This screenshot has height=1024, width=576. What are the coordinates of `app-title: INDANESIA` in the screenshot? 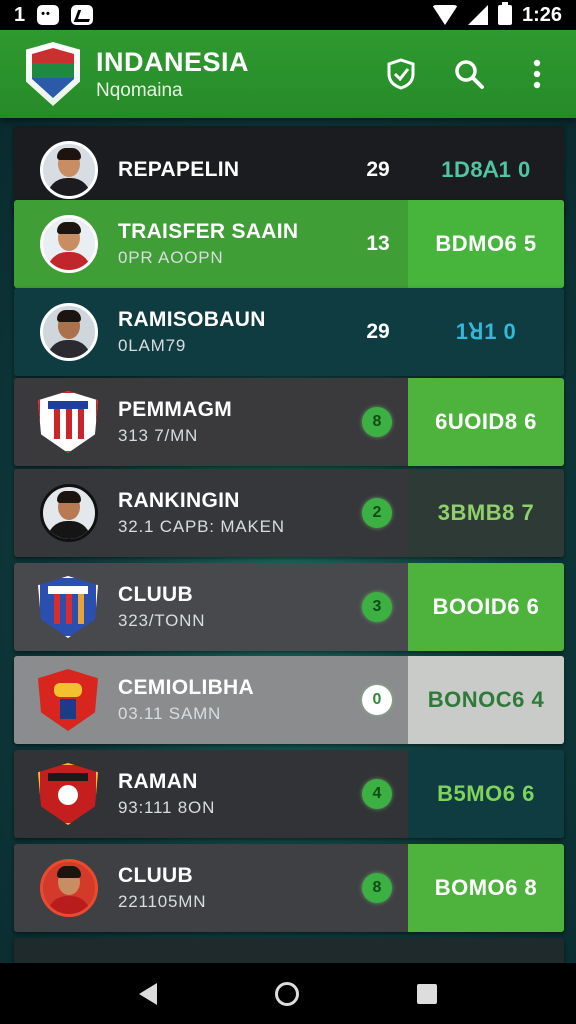 It's located at (173, 61).